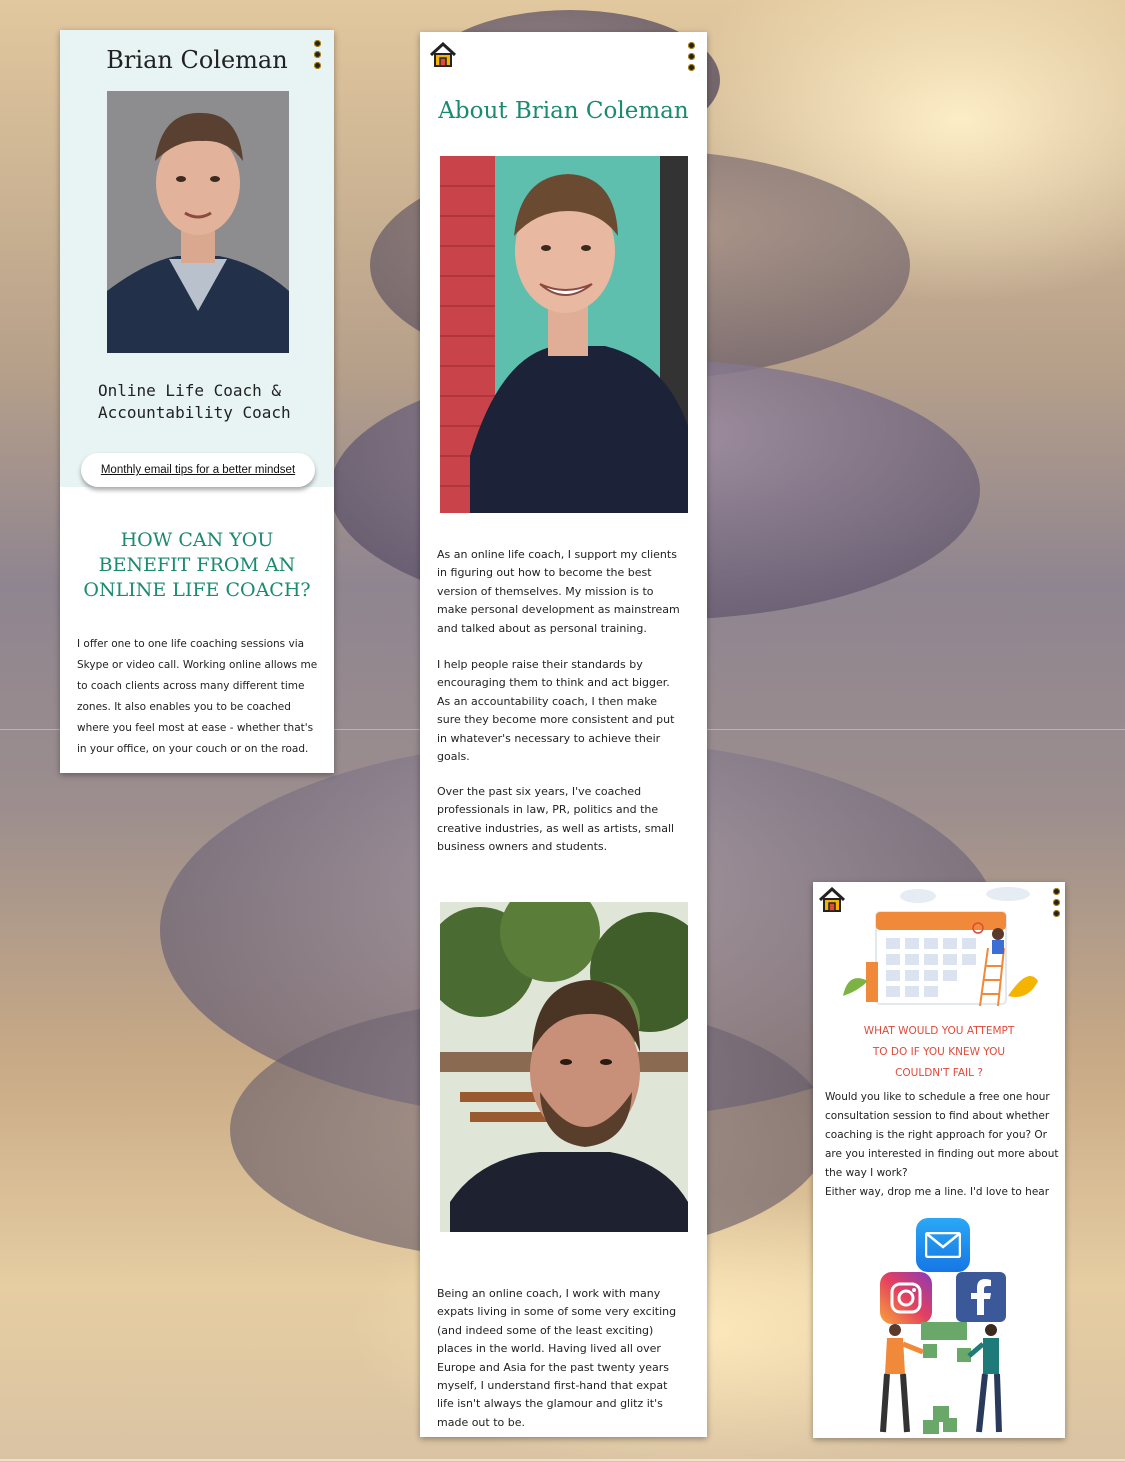 This screenshot has width=1125, height=1462. I want to click on text-line: and talked about as personal training., so click(542, 628).